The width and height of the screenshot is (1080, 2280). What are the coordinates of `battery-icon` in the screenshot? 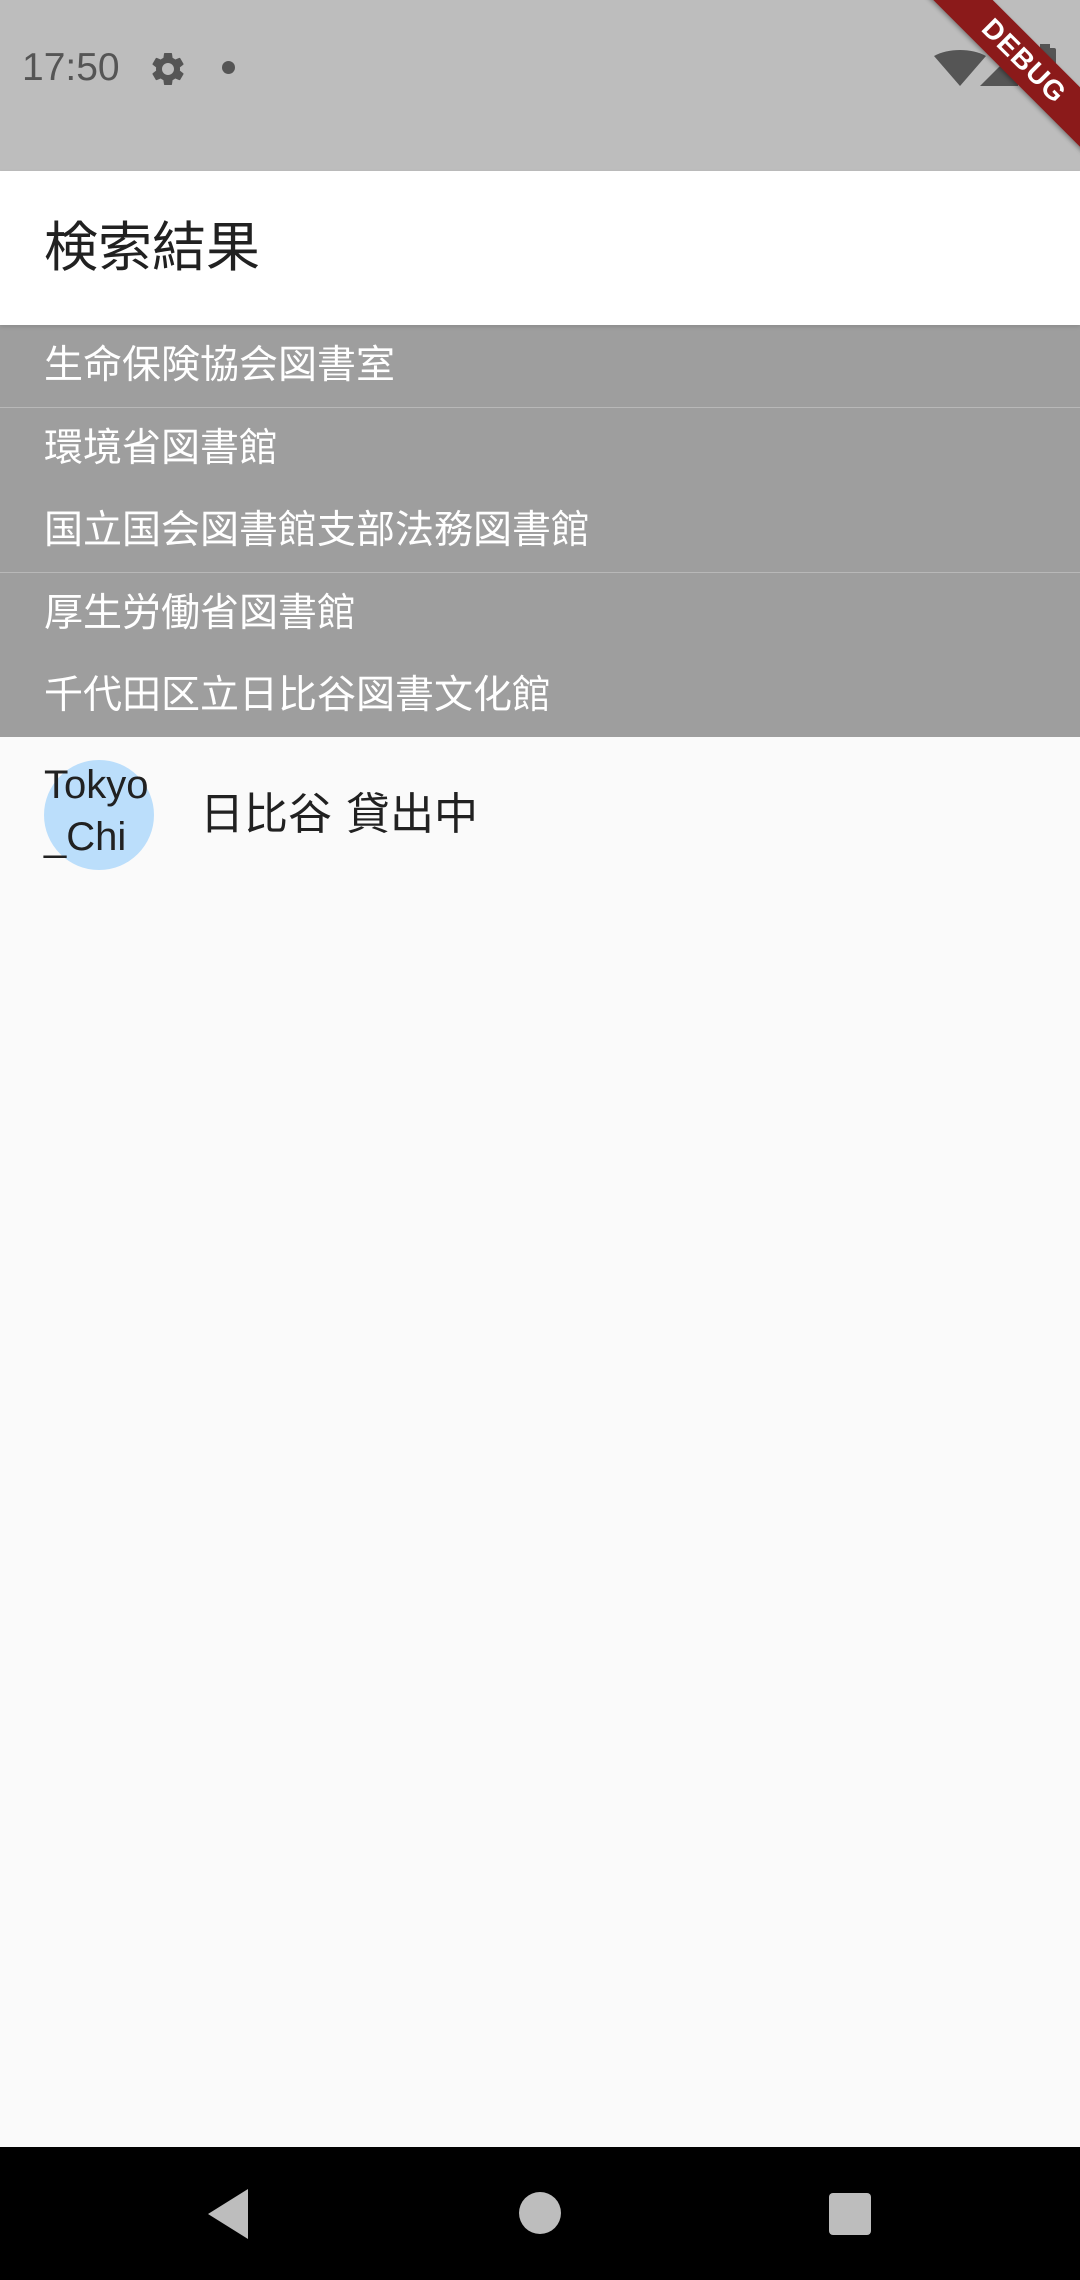 It's located at (1045, 65).